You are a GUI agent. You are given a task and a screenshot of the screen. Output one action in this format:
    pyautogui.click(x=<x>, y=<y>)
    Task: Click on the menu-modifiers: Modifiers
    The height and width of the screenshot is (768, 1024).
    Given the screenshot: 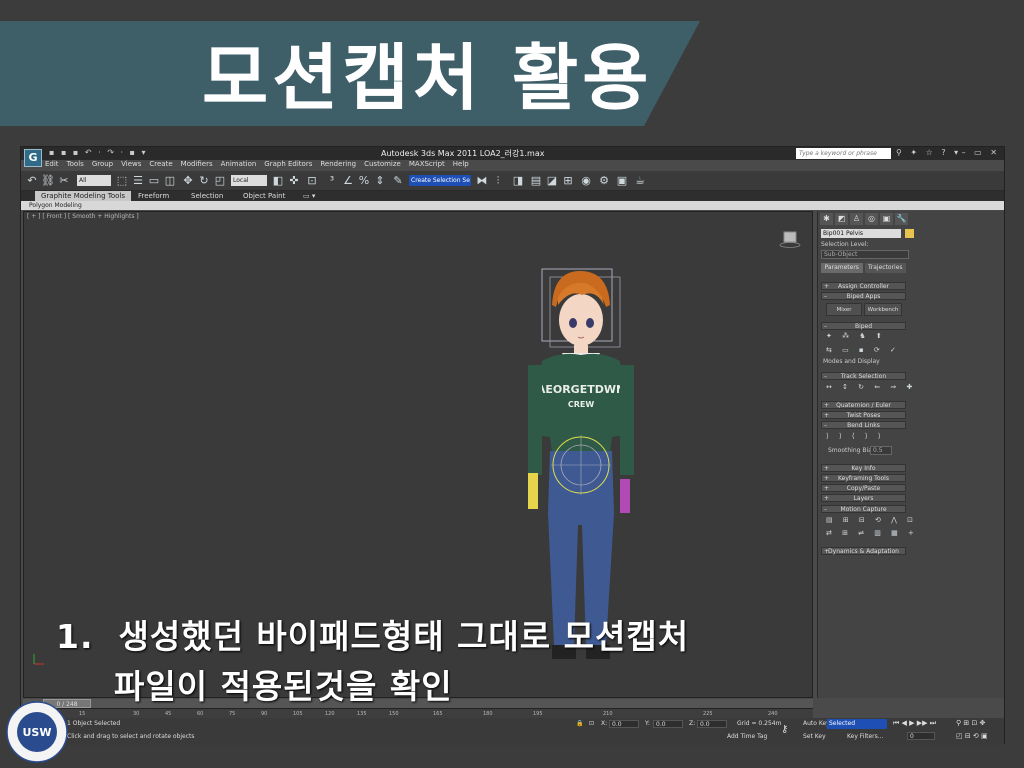 What is the action you would take?
    pyautogui.click(x=197, y=165)
    